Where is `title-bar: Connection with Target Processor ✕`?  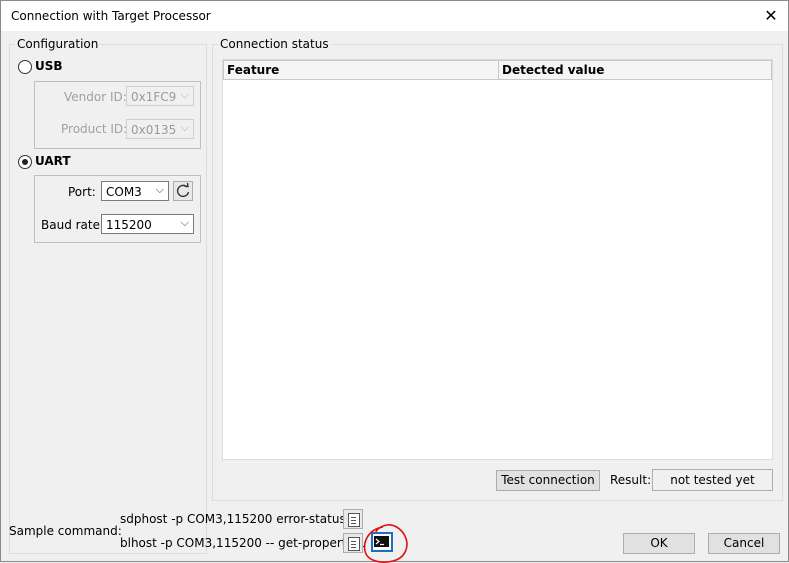 title-bar: Connection with Target Processor ✕ is located at coordinates (394, 16).